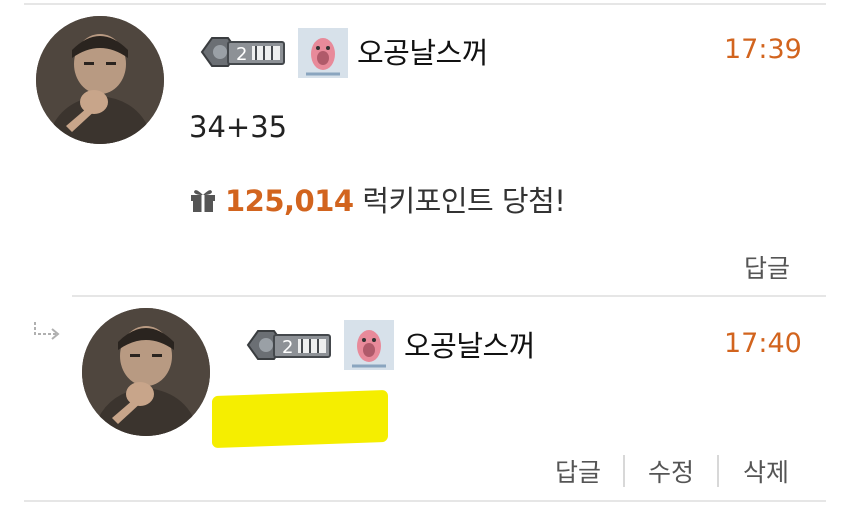 The width and height of the screenshot is (850, 512). I want to click on gift-icon, so click(203, 201).